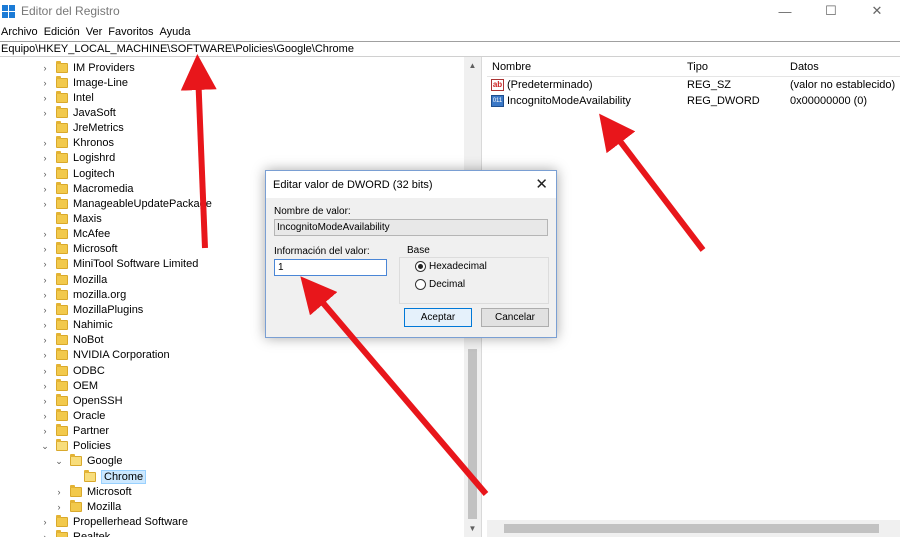 Image resolution: width=900 pixels, height=537 pixels. I want to click on tree-item-label: IM Providers, so click(104, 67).